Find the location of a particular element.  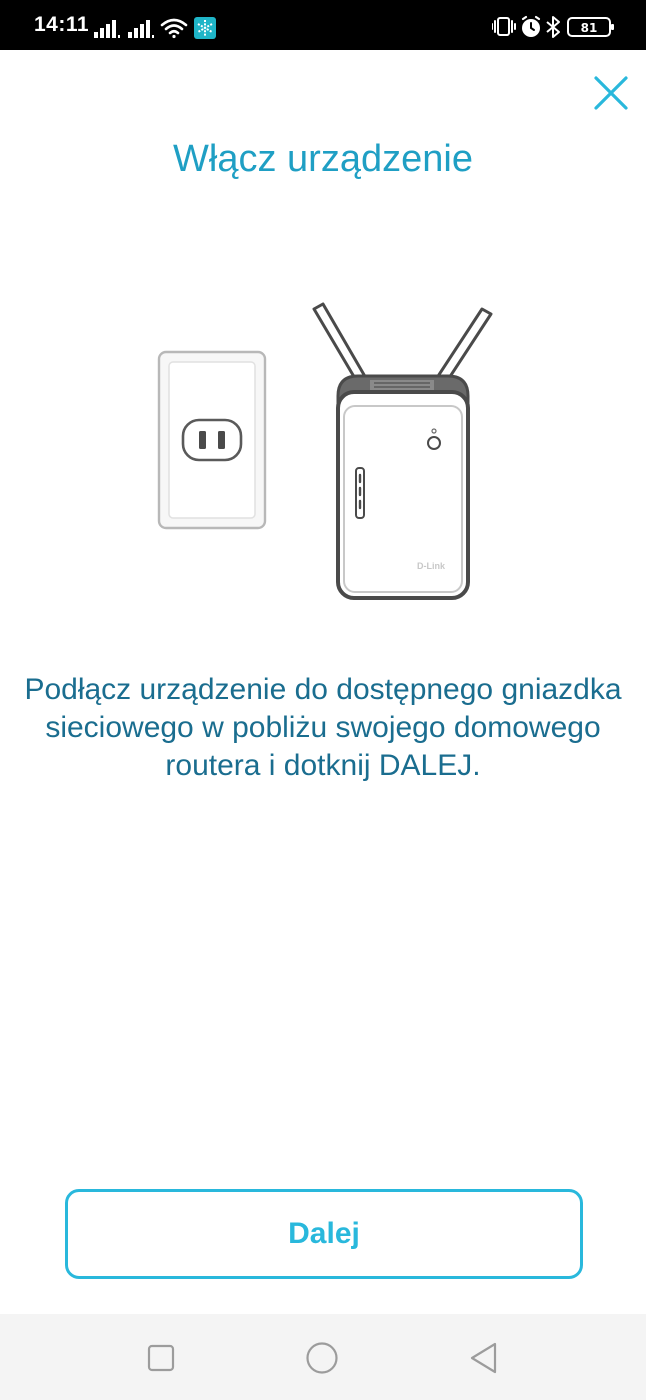

recent-apps-icon is located at coordinates (161, 1358).